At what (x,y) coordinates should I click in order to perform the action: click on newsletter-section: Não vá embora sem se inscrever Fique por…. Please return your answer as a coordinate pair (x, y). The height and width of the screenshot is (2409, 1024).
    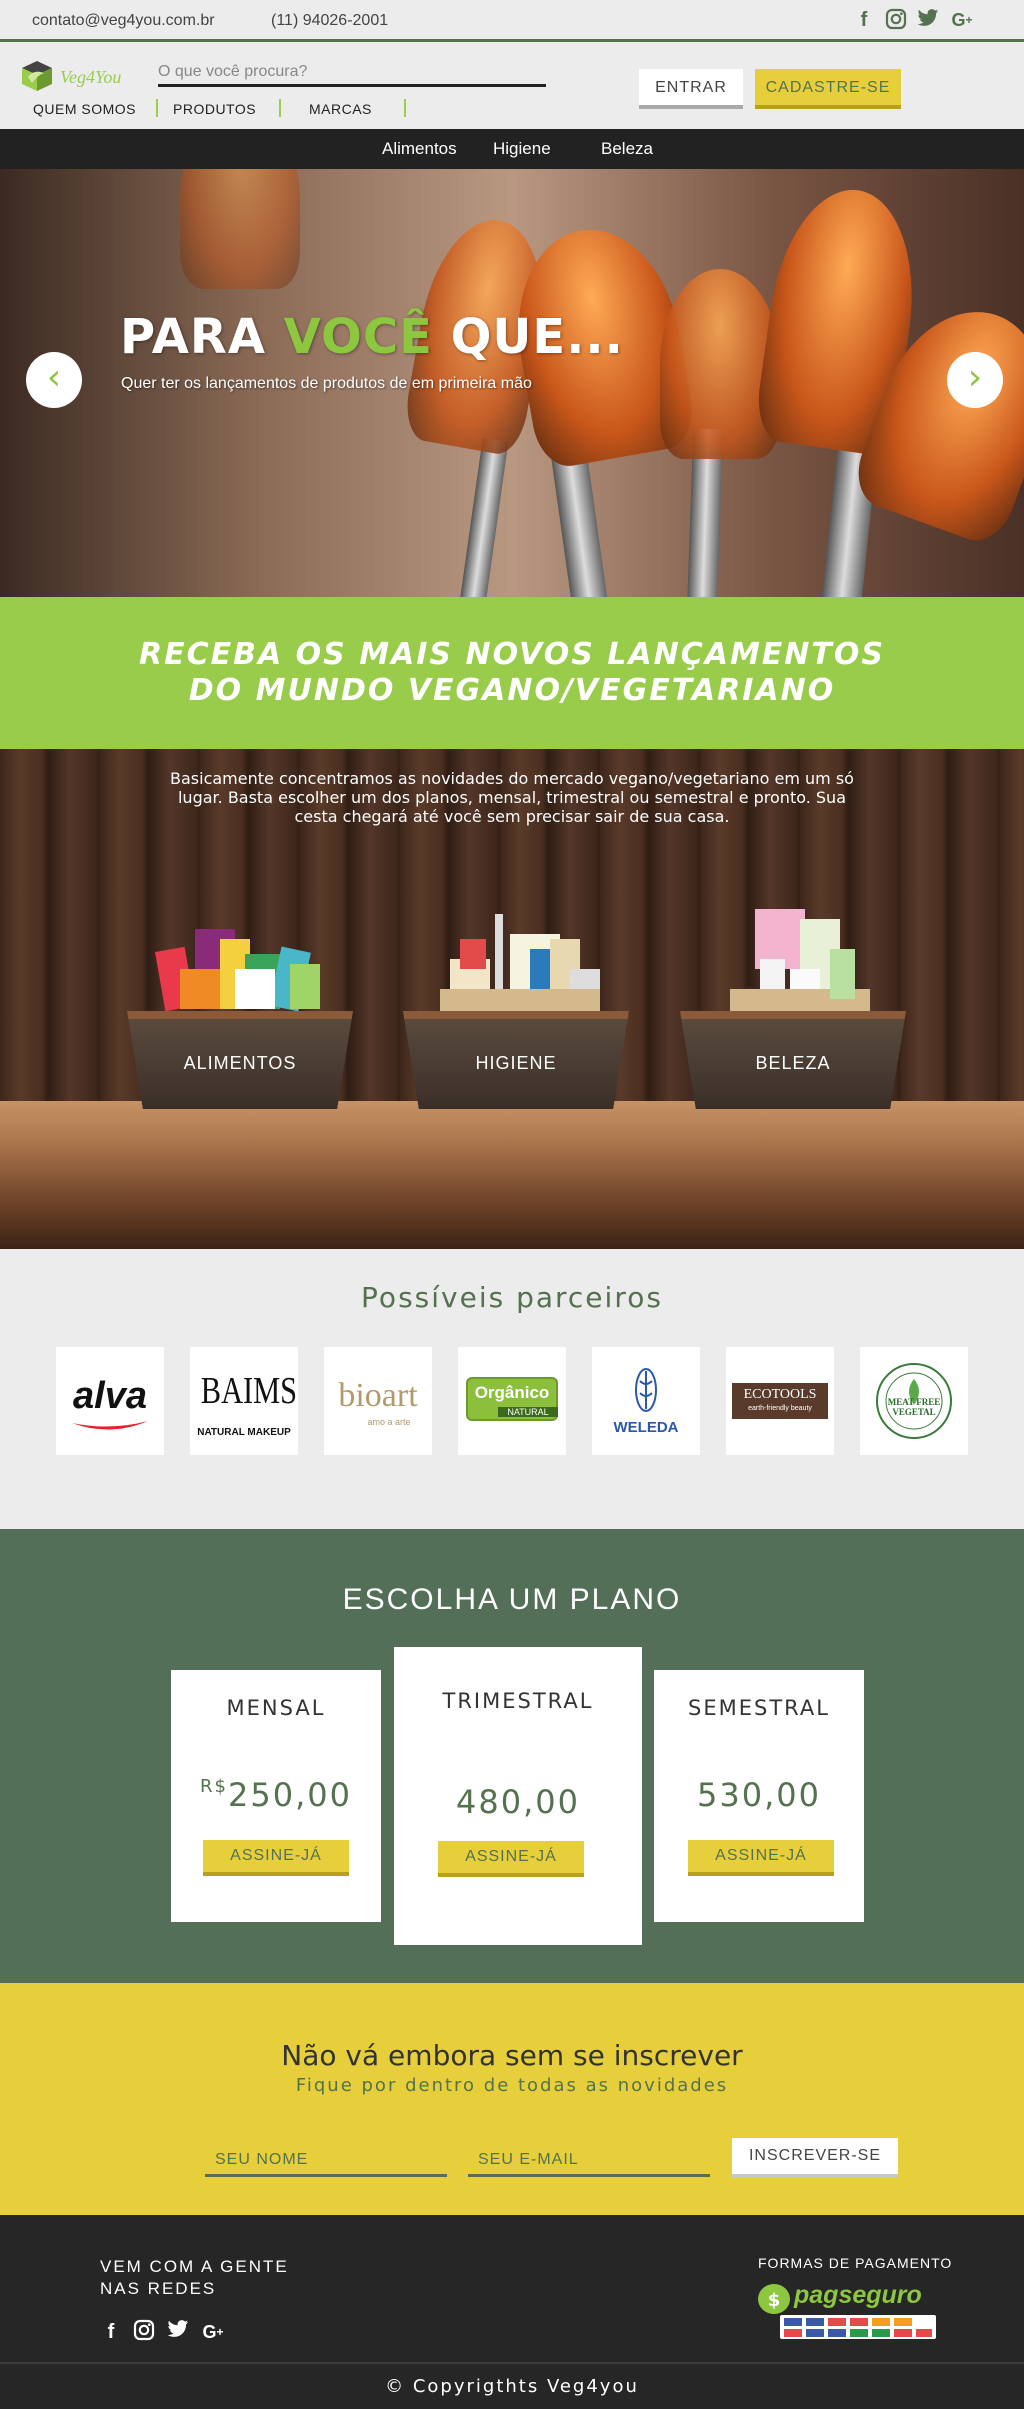
    Looking at the image, I should click on (512, 2099).